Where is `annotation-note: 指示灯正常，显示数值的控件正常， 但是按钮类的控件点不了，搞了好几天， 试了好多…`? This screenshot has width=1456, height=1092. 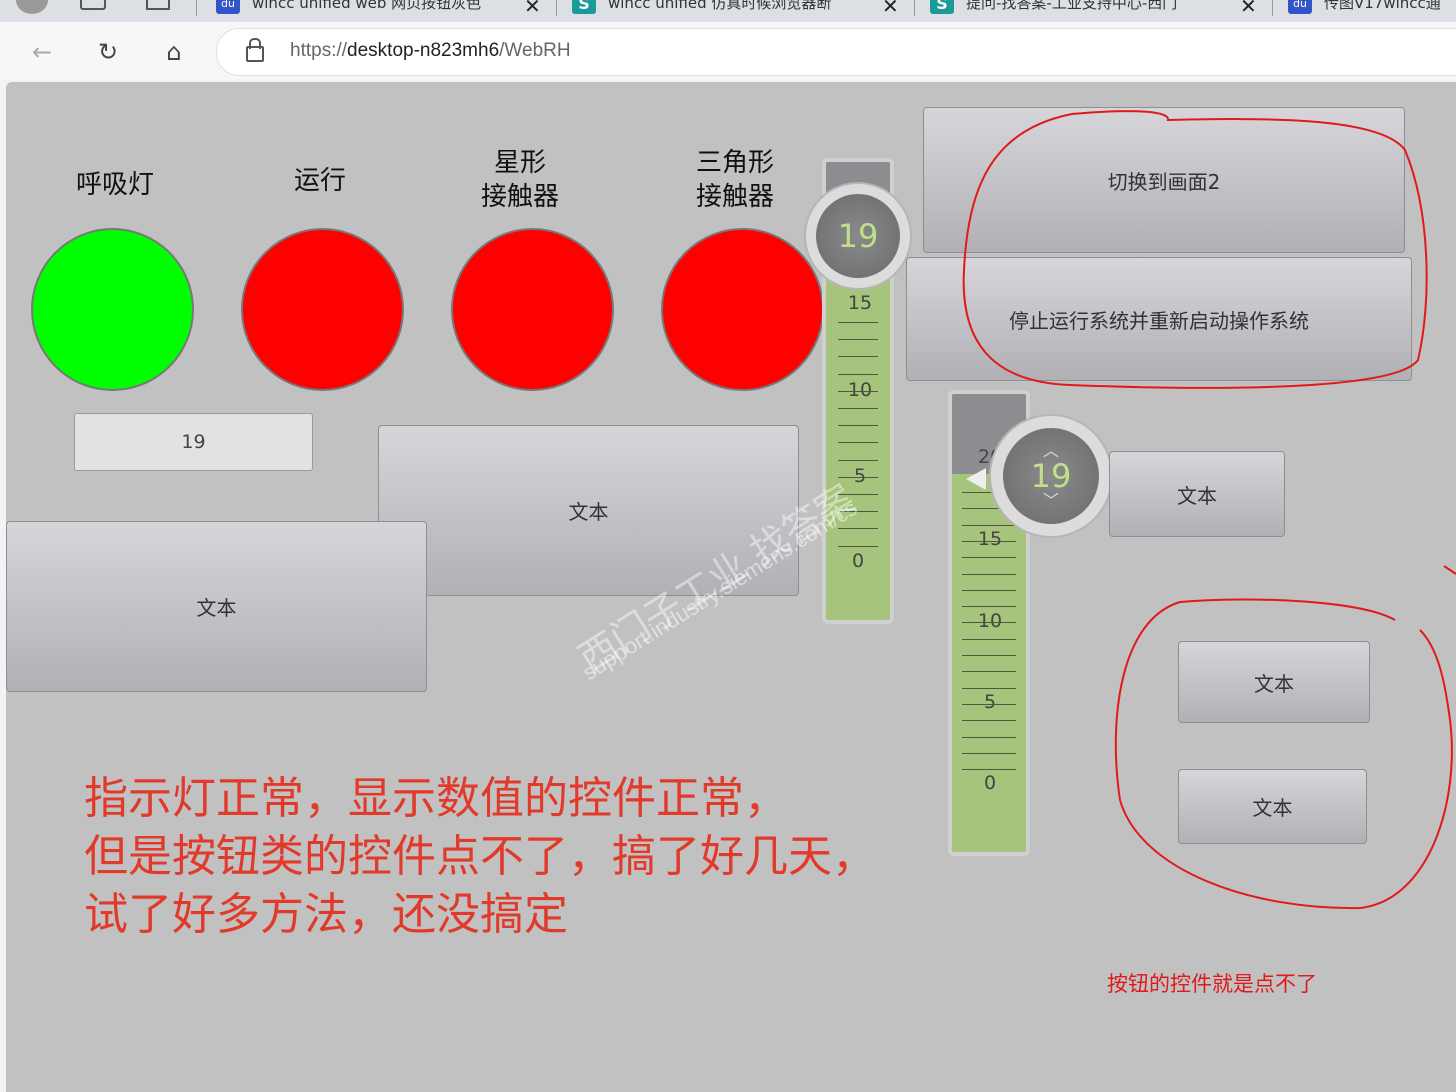 annotation-note: 指示灯正常，显示数值的控件正常， 但是按钮类的控件点不了，搞了好几天， 试了好多… is located at coordinates (480, 857).